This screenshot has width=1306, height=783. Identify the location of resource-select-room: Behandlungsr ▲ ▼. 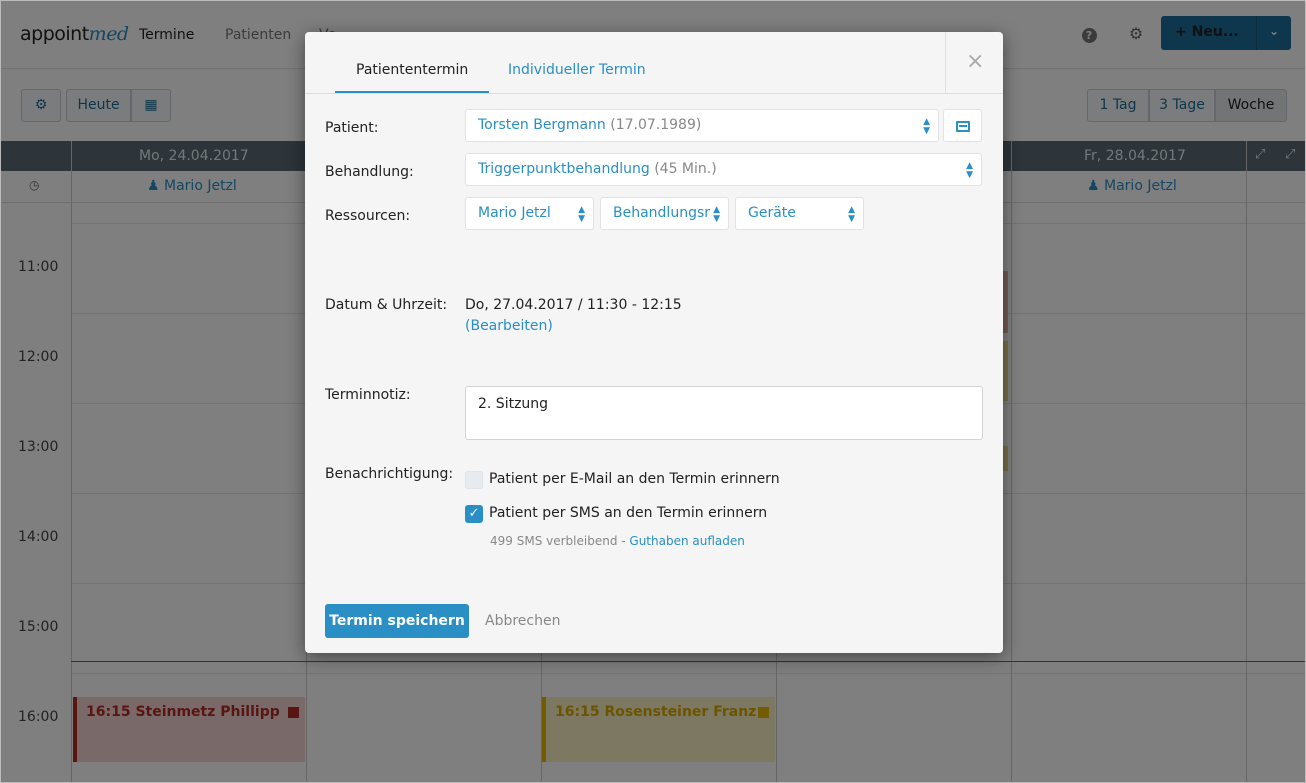
(664, 213).